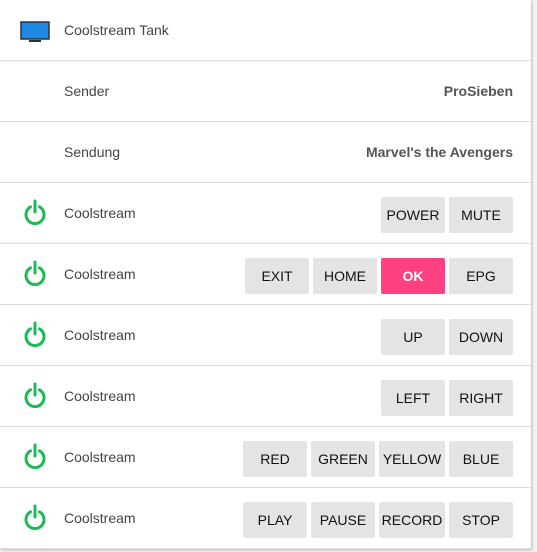 The width and height of the screenshot is (537, 552). I want to click on remote-row-updown: Coolstream UP DOWN, so click(265, 335).